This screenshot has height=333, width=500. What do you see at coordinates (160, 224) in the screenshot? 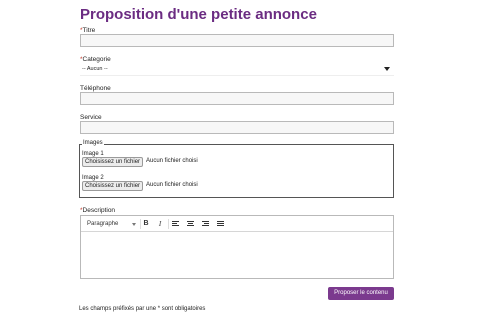
I see `italic-button: I` at bounding box center [160, 224].